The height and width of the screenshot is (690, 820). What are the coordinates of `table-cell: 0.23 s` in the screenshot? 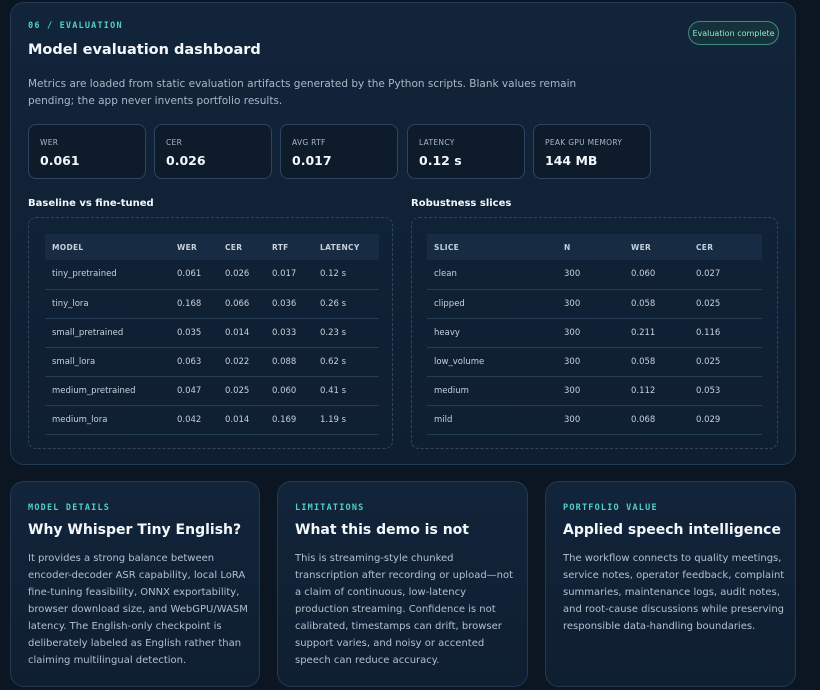 It's located at (346, 333).